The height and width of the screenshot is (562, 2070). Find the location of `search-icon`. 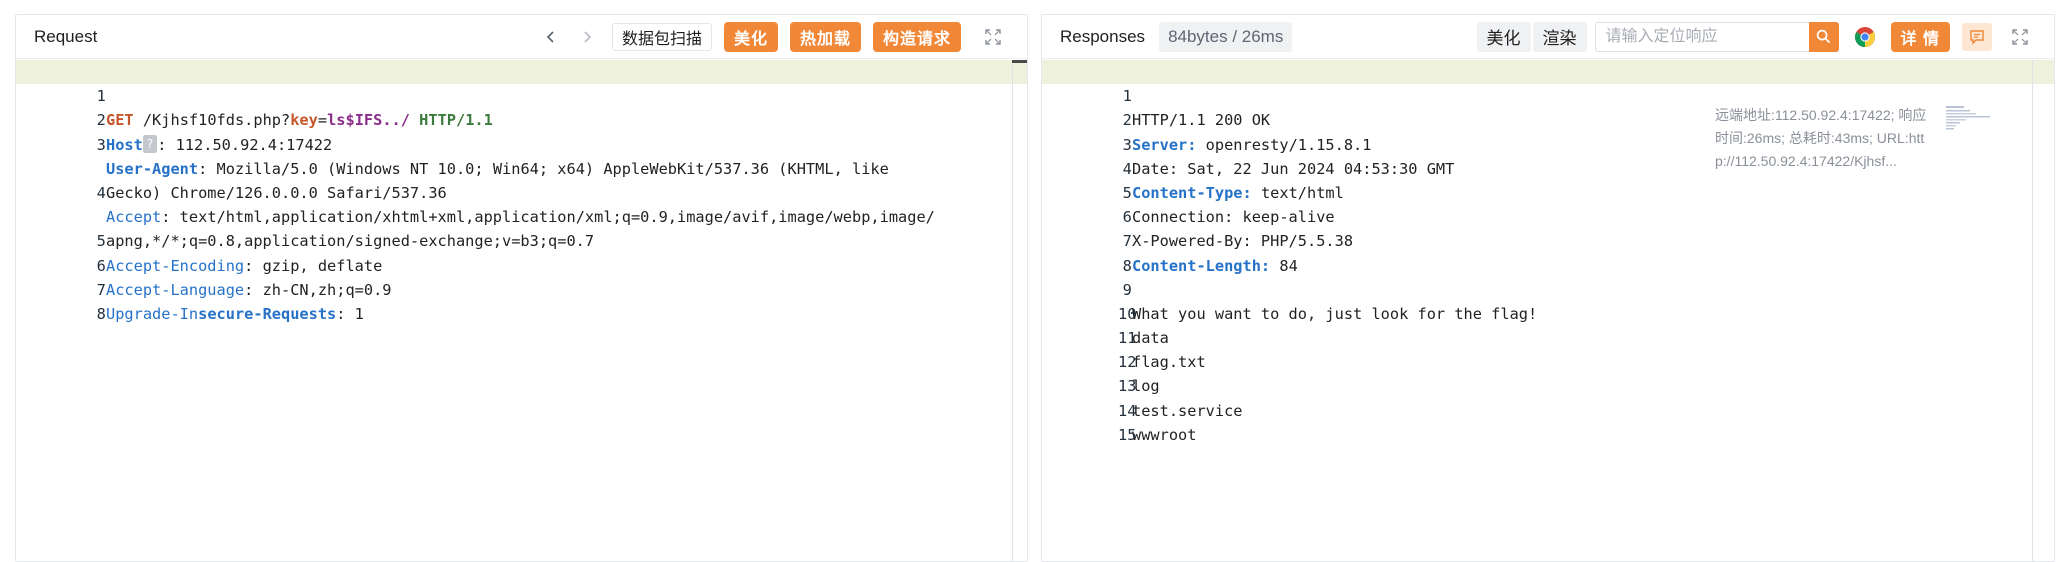

search-icon is located at coordinates (1823, 36).